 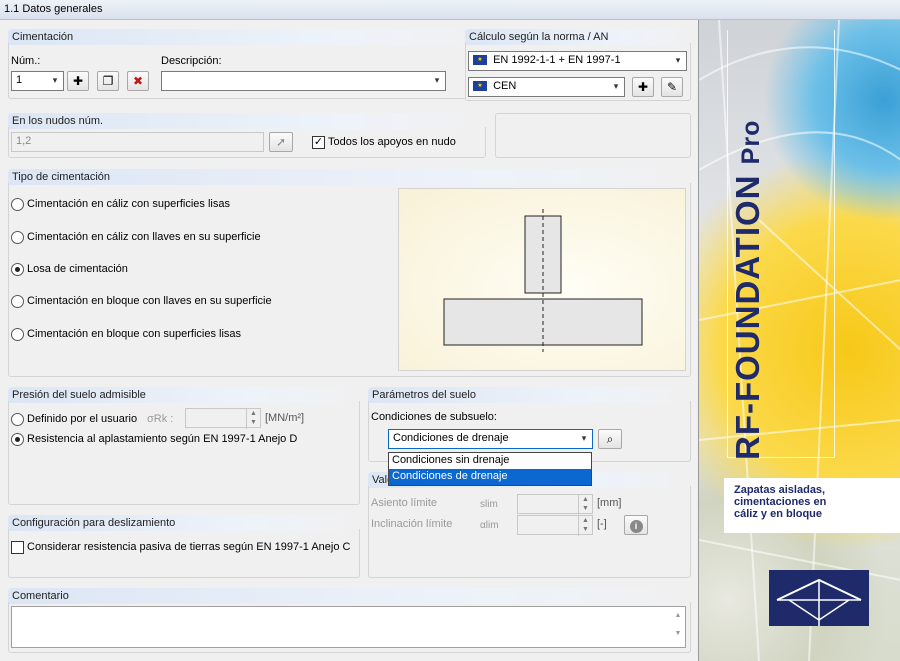 I want to click on brand-title: RF-FOUNDATION Pro, so click(x=748, y=290).